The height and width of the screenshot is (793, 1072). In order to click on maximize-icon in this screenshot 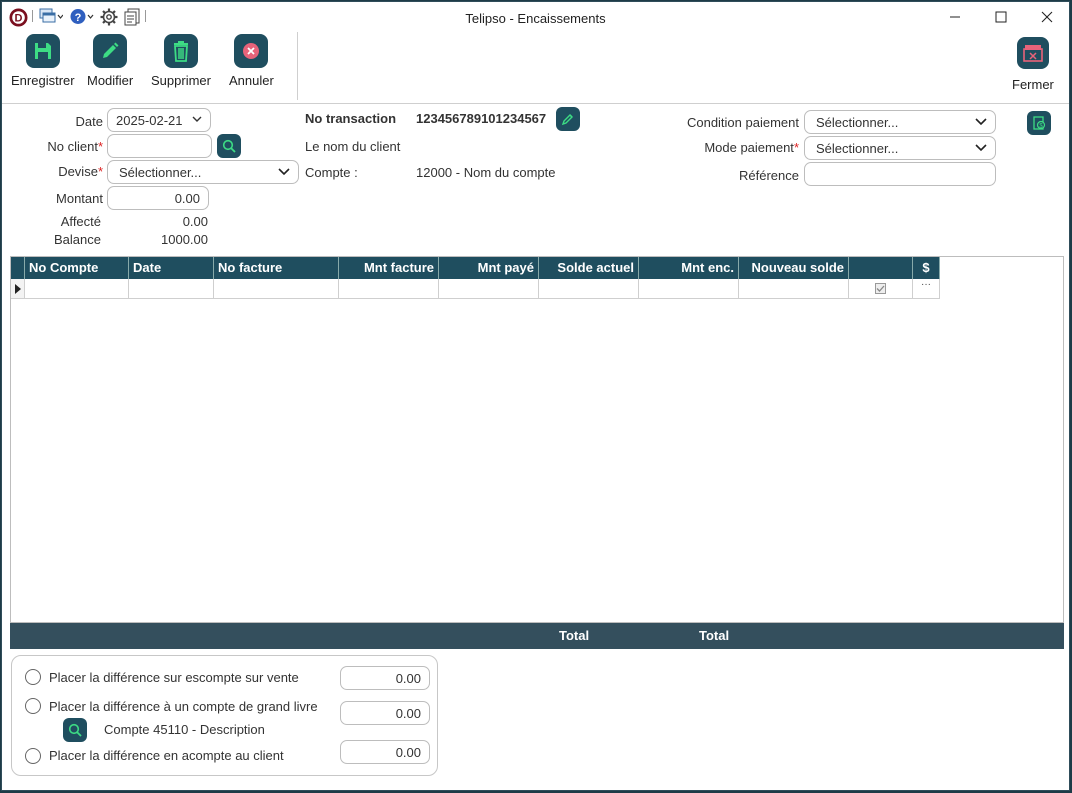, I will do `click(1001, 17)`.